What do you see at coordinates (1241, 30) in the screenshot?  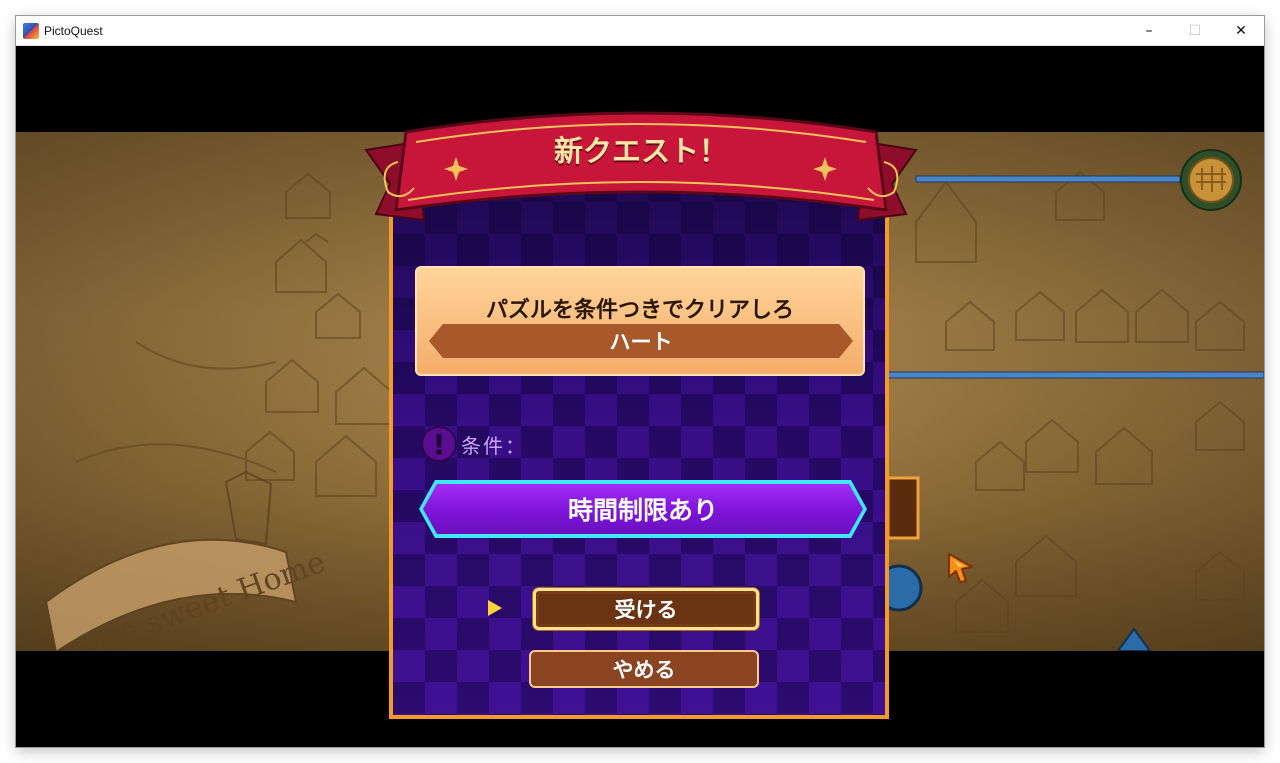 I see `close-icon: ✕` at bounding box center [1241, 30].